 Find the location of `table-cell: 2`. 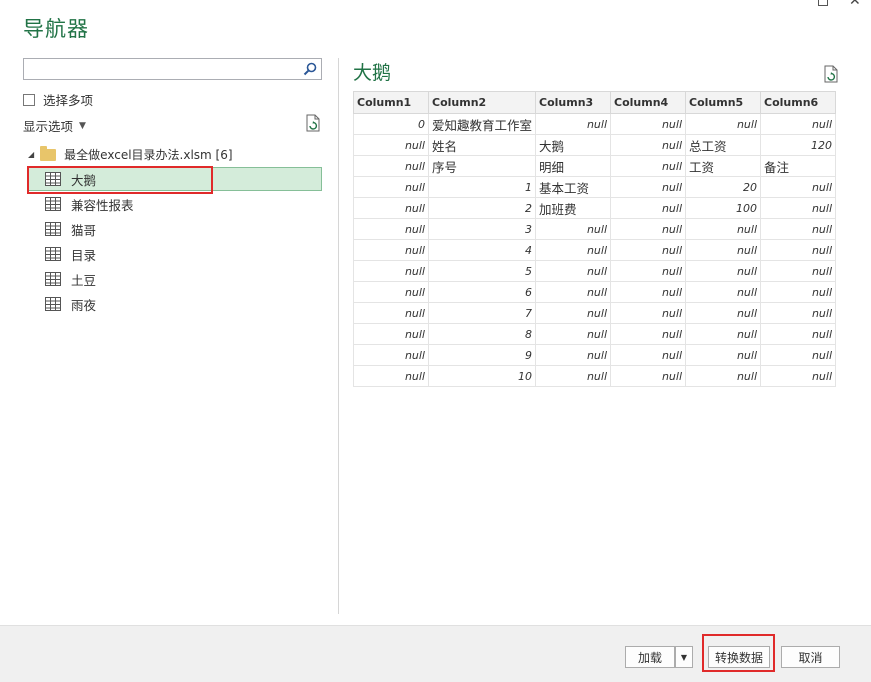

table-cell: 2 is located at coordinates (482, 208).